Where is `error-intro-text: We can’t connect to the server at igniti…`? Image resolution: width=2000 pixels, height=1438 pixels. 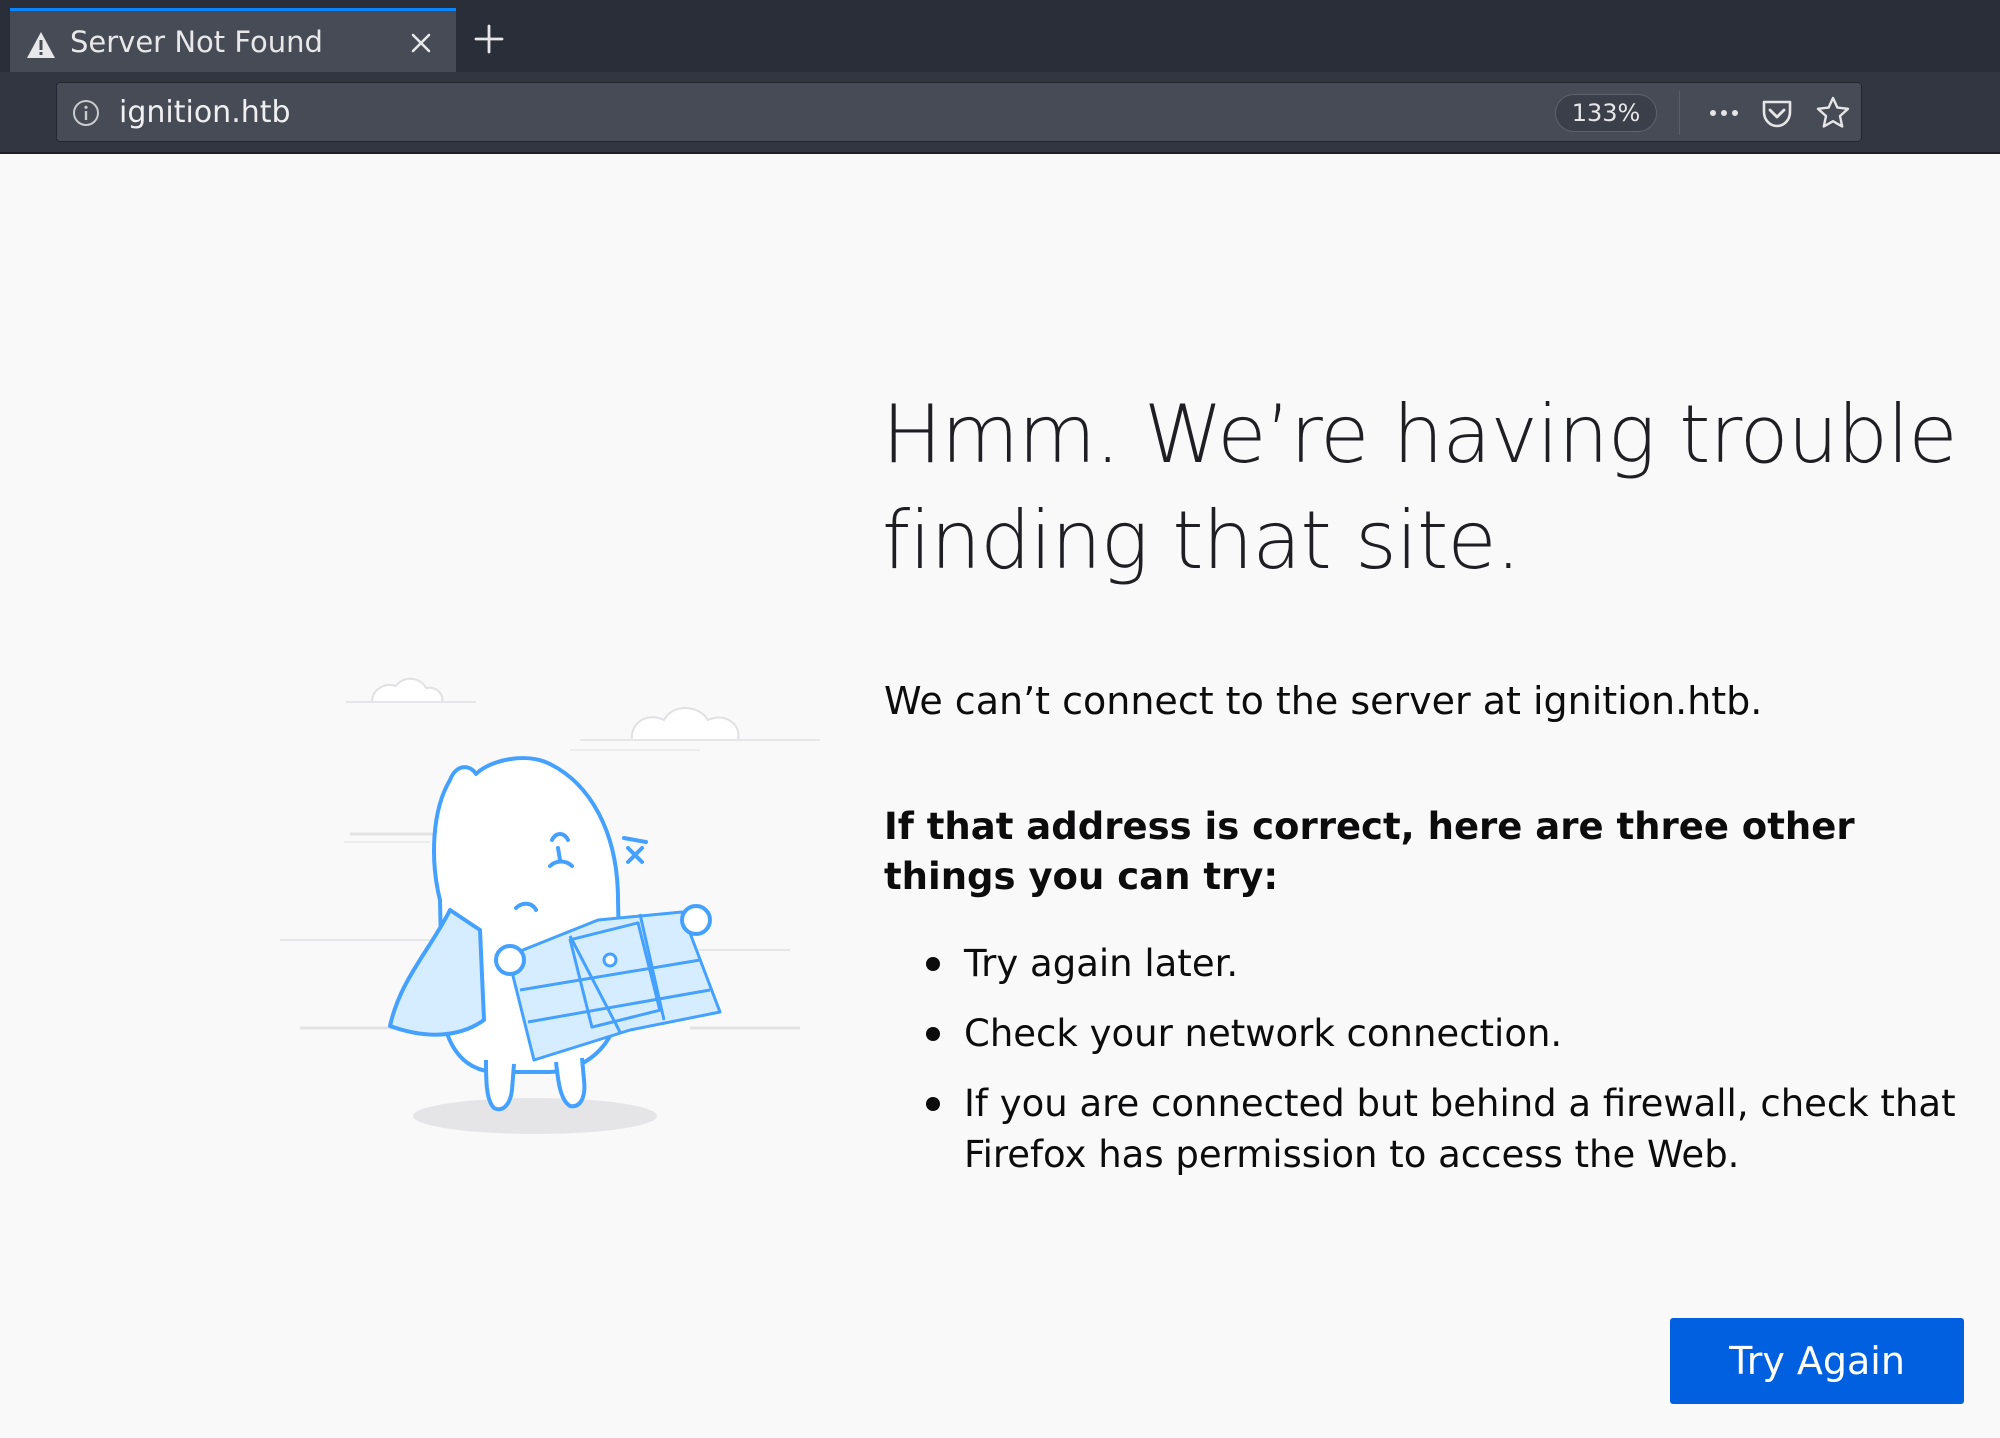
error-intro-text: We can’t connect to the server at igniti… is located at coordinates (1323, 701).